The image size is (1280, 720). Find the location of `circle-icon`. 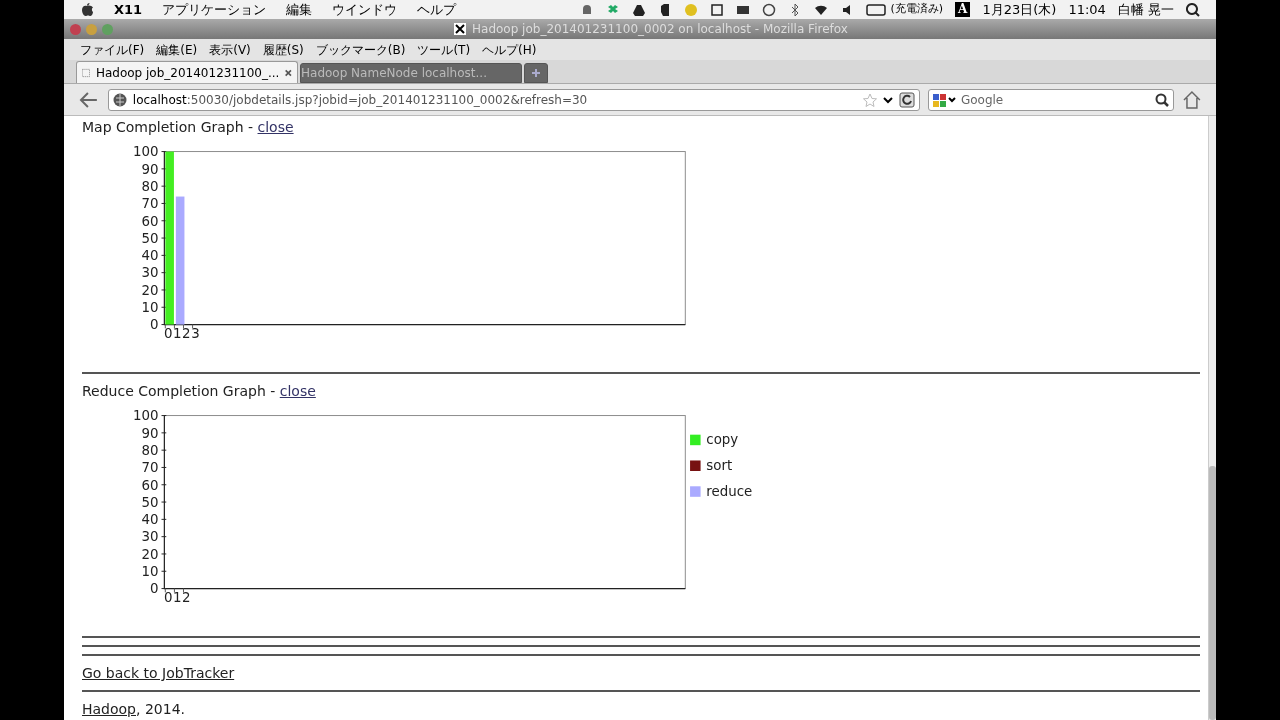

circle-icon is located at coordinates (690, 9).